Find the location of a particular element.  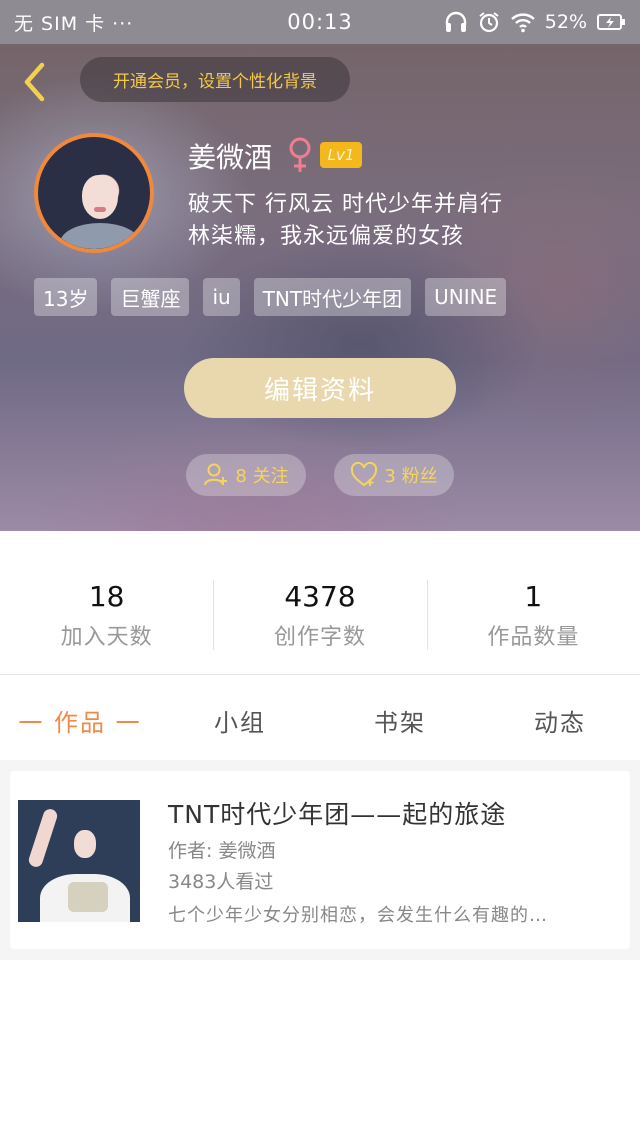

stat-join-days: 18 加入天数 is located at coordinates (106, 615).